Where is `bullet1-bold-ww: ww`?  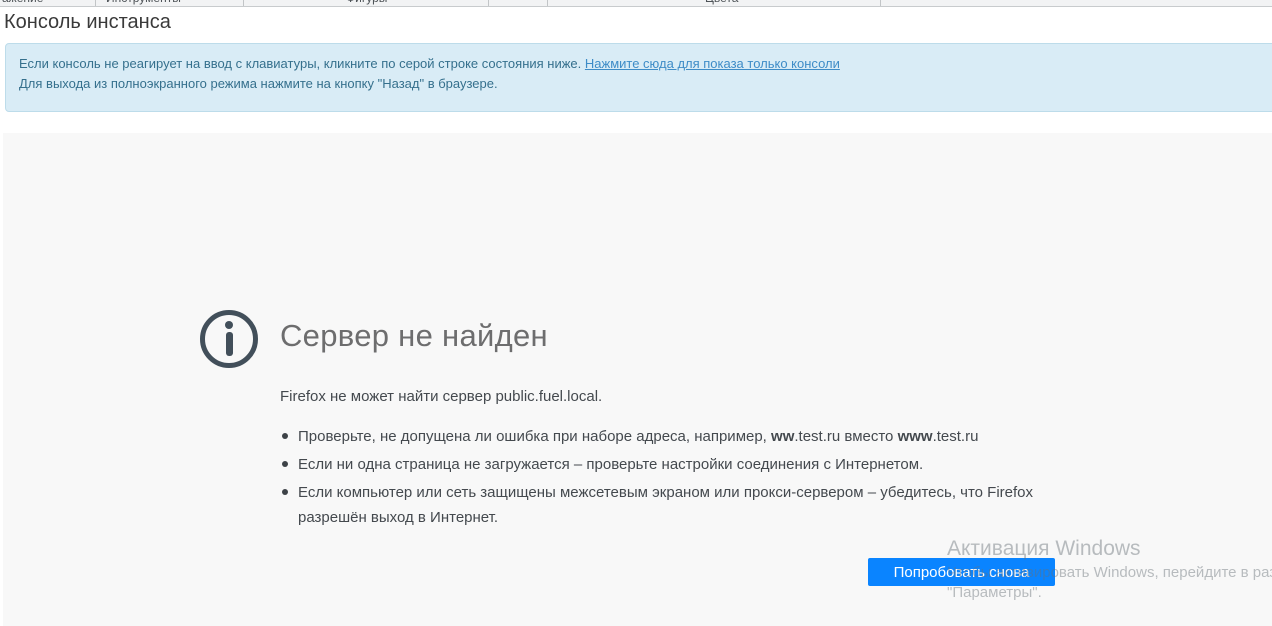 bullet1-bold-ww: ww is located at coordinates (783, 436).